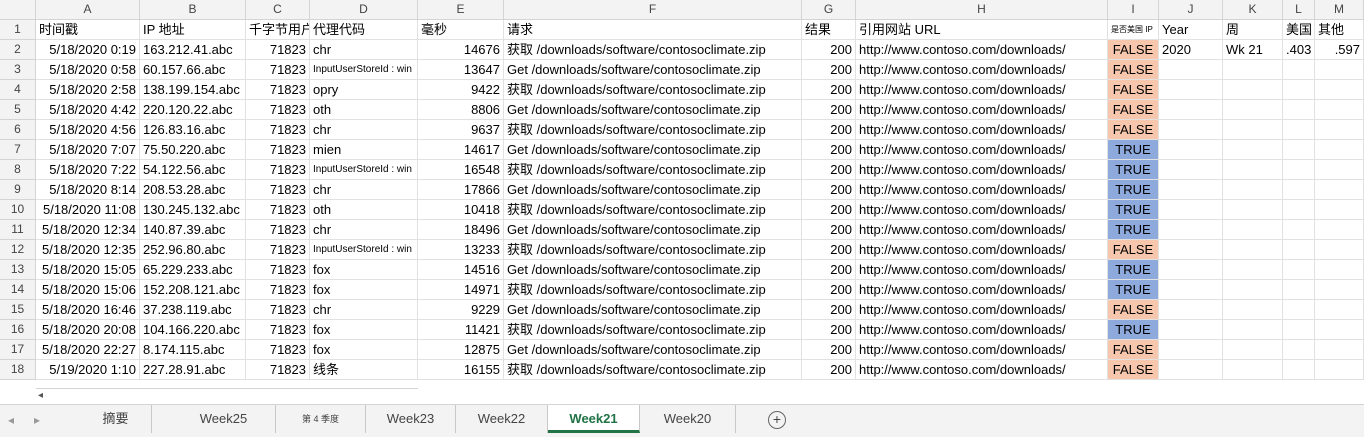 The height and width of the screenshot is (437, 1364). What do you see at coordinates (278, 10) in the screenshot?
I see `column-header-c: C` at bounding box center [278, 10].